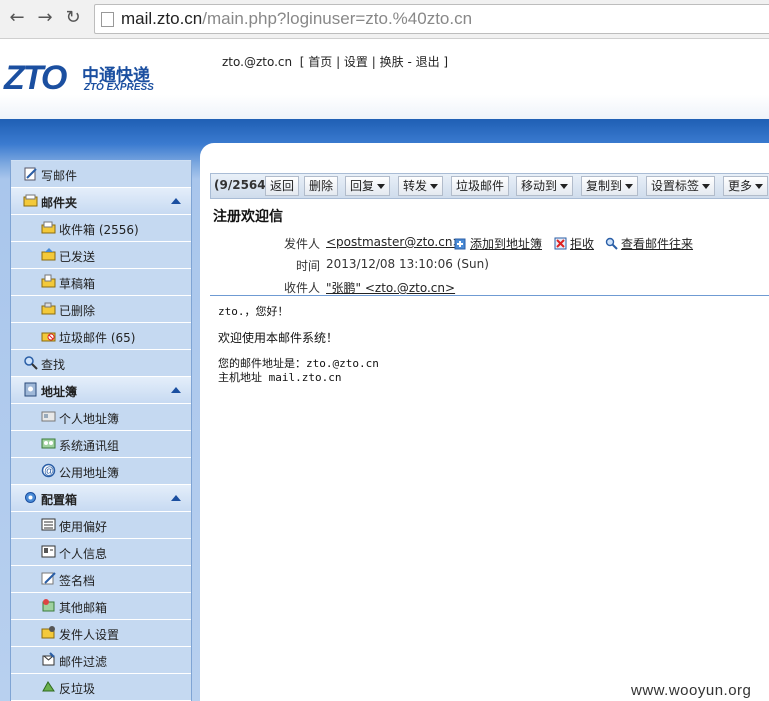 This screenshot has width=769, height=701. What do you see at coordinates (649, 243) in the screenshot?
I see `view-history-action: 查看邮件往来` at bounding box center [649, 243].